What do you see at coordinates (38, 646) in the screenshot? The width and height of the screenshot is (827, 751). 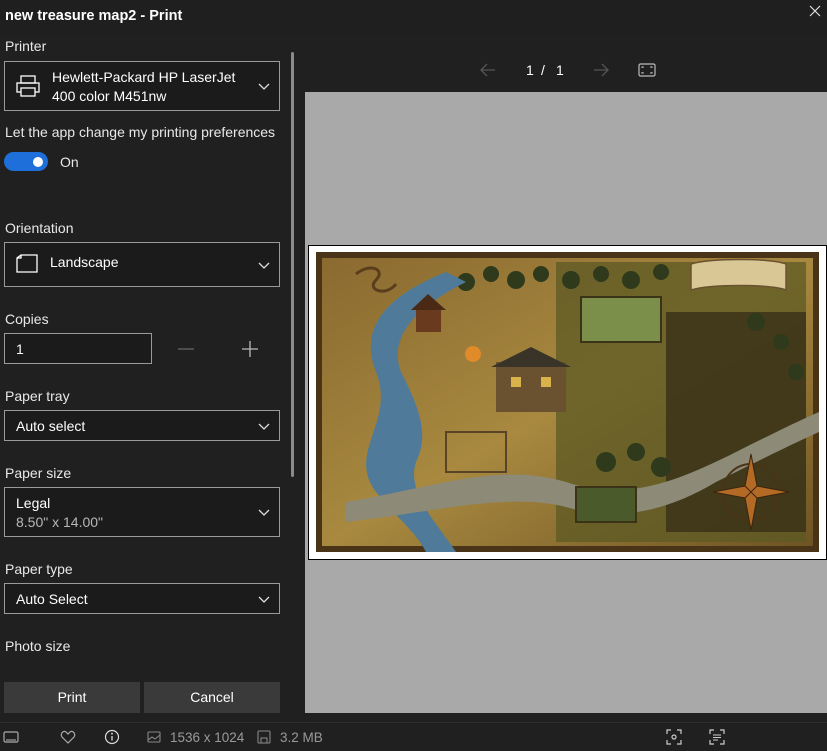 I see `photo-size-label: Photo size` at bounding box center [38, 646].